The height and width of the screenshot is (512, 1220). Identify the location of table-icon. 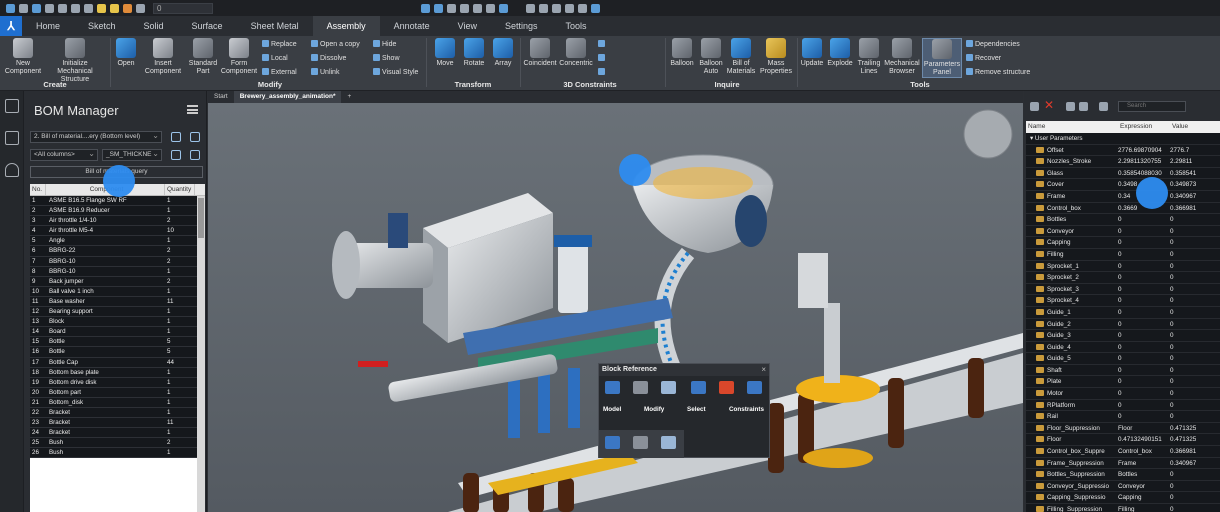
(530, 8).